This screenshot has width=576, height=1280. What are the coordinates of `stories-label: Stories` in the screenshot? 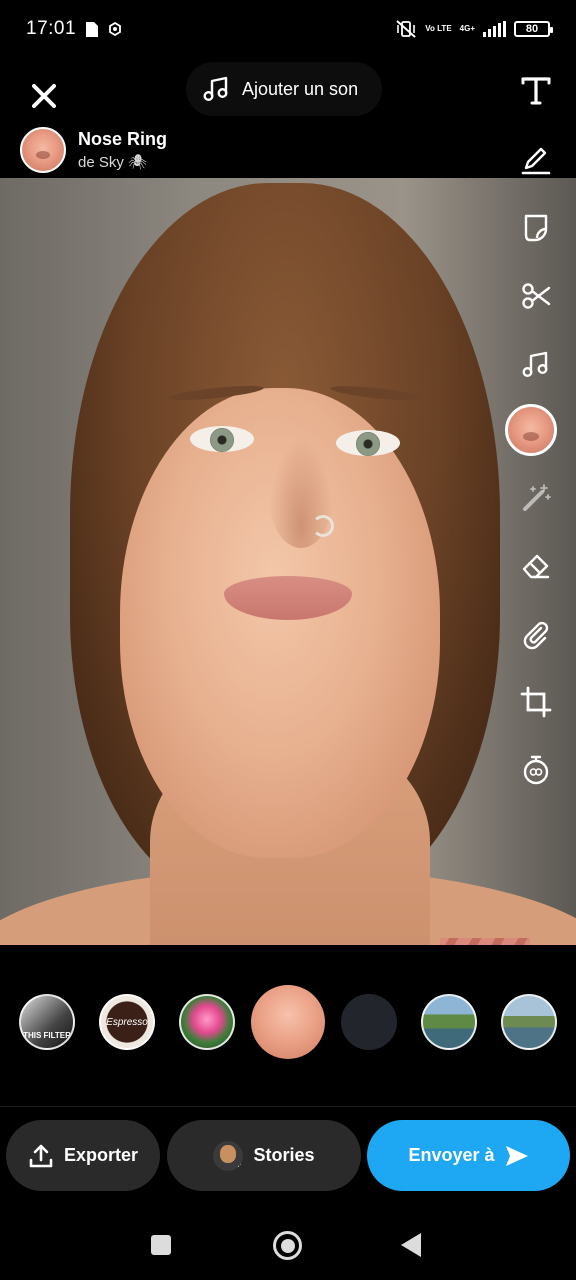 It's located at (284, 1155).